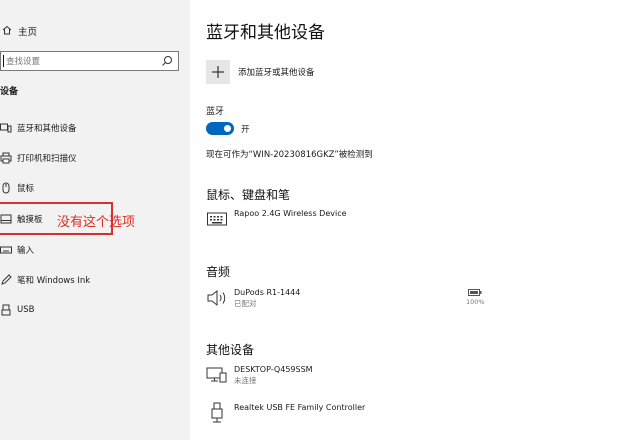 The height and width of the screenshot is (440, 627). What do you see at coordinates (3, 61) in the screenshot?
I see `text-caret` at bounding box center [3, 61].